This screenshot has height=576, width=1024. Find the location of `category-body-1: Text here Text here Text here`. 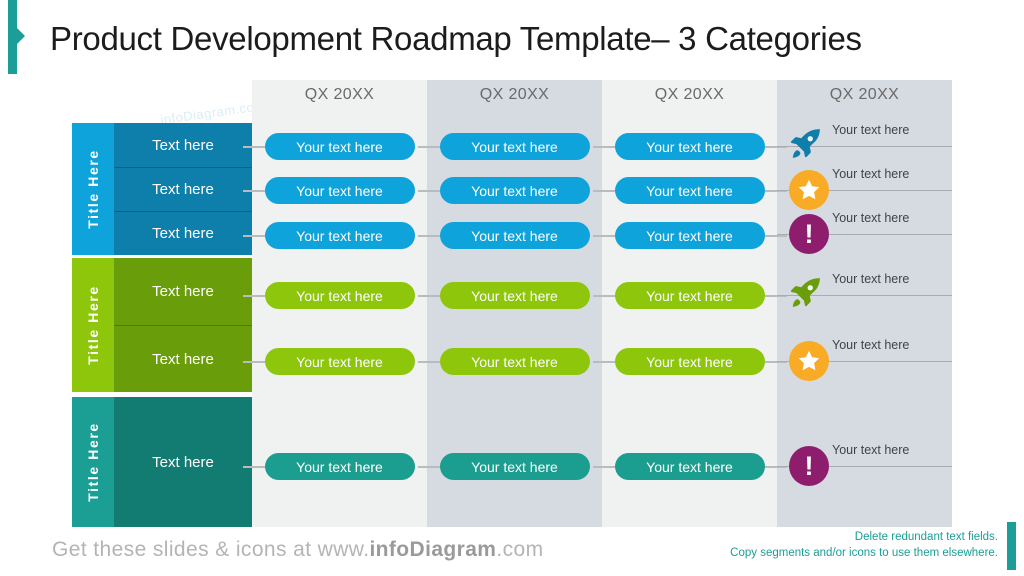

category-body-1: Text here Text here Text here is located at coordinates (183, 189).